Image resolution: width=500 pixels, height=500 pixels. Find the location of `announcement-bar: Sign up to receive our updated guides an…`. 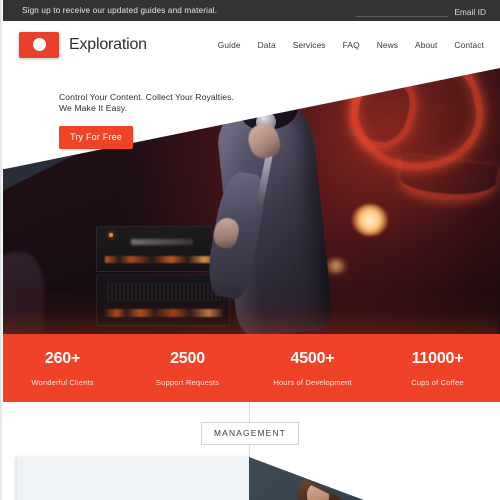

announcement-bar: Sign up to receive our updated guides an… is located at coordinates (250, 10).